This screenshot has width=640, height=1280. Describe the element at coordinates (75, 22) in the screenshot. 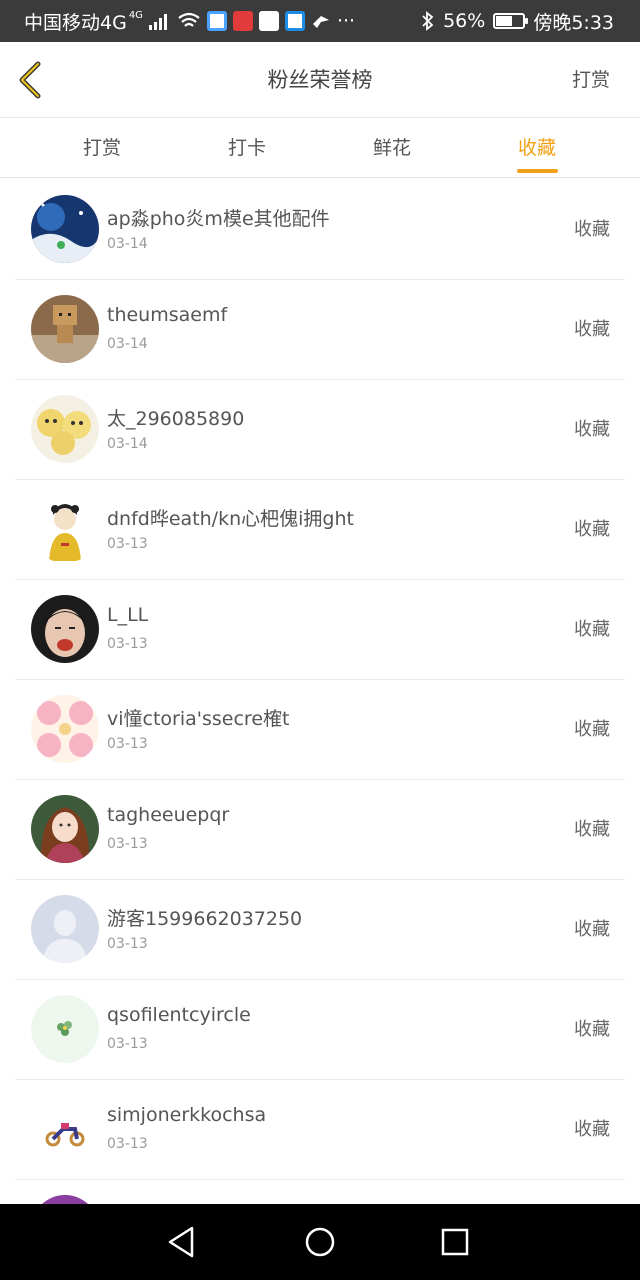

I see `carrier-label: 中国移动4G` at that location.